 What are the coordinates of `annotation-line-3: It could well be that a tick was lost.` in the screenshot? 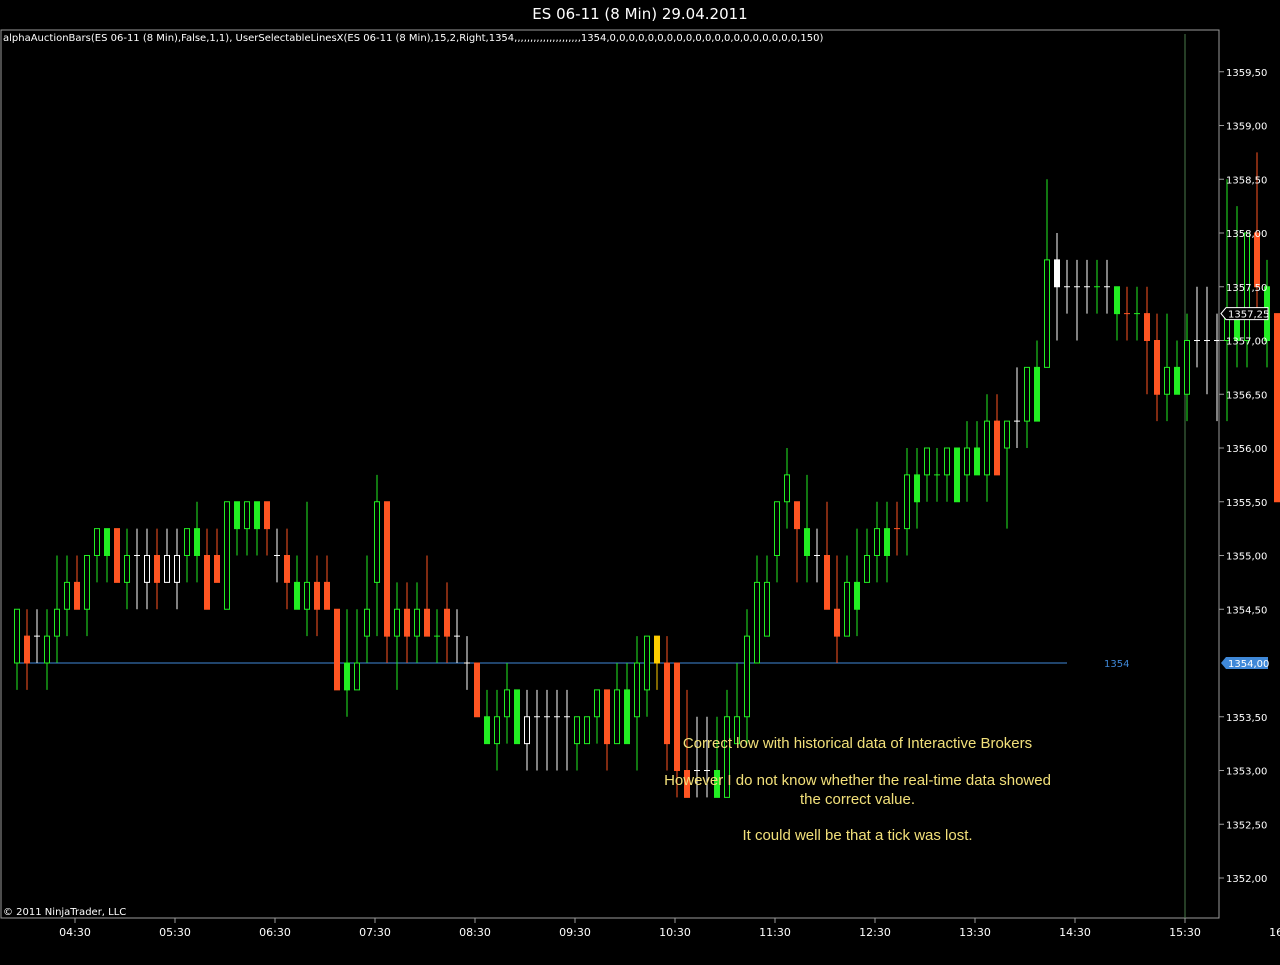 It's located at (857, 835).